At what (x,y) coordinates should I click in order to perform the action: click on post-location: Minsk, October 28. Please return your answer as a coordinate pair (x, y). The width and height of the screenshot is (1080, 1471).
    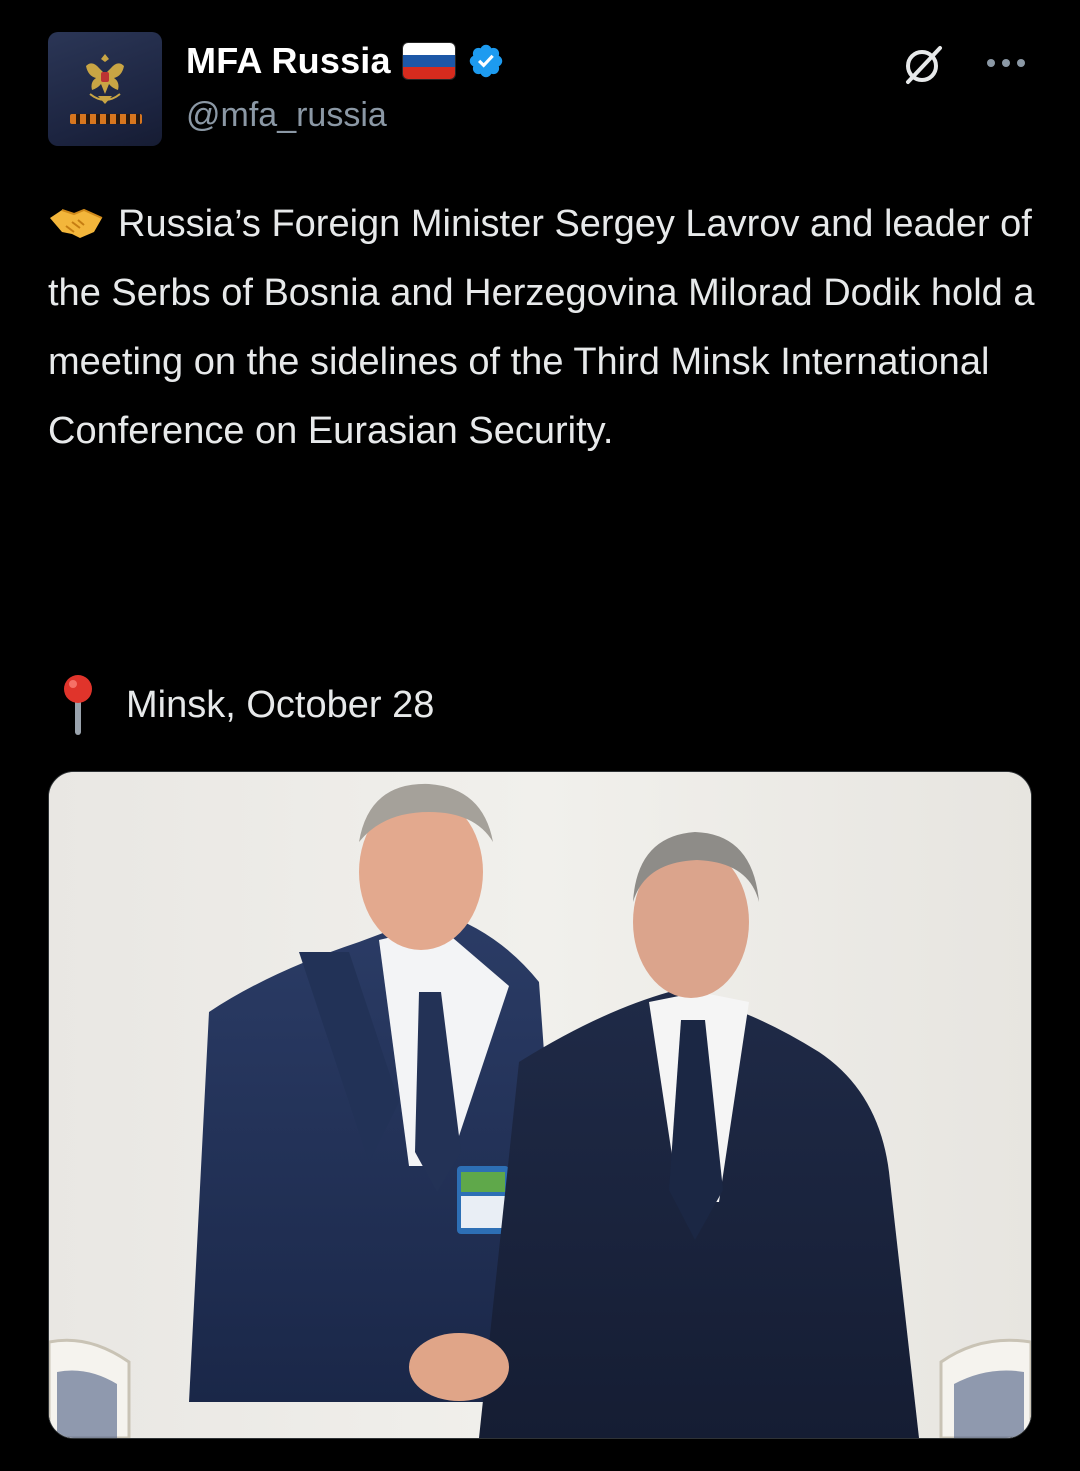
    Looking at the image, I should click on (247, 705).